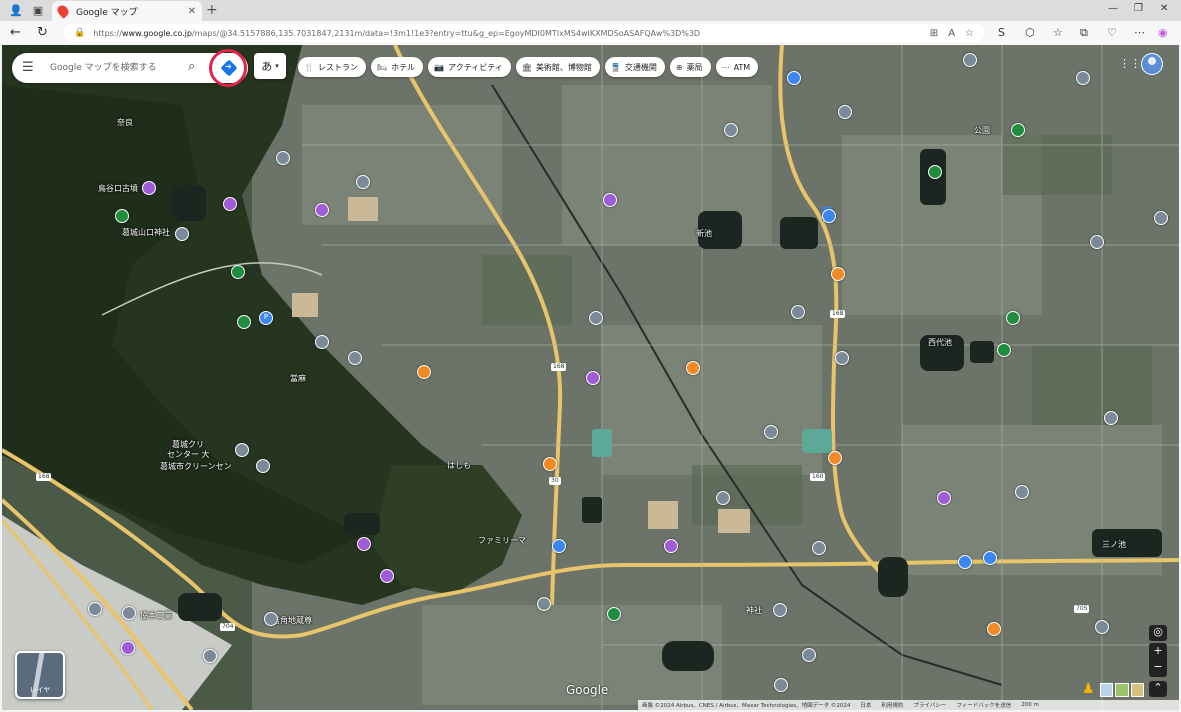 The height and width of the screenshot is (712, 1181). I want to click on new-tab-icon: +, so click(212, 10).